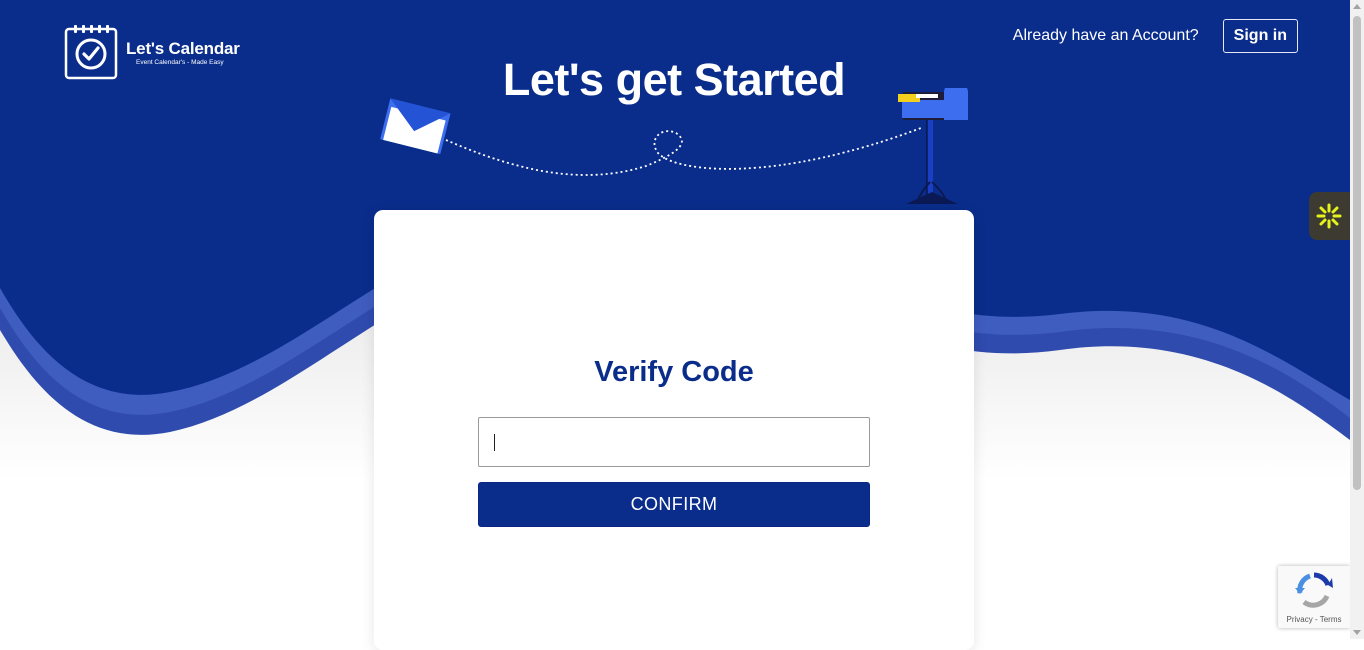 This screenshot has height=650, width=1364. I want to click on asterisk-icon, so click(1329, 216).